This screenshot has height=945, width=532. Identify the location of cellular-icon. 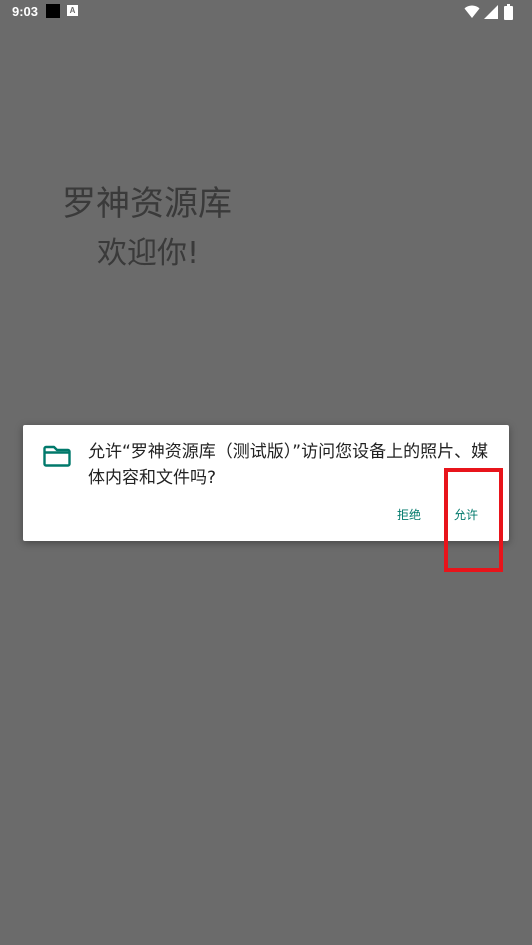
(491, 12).